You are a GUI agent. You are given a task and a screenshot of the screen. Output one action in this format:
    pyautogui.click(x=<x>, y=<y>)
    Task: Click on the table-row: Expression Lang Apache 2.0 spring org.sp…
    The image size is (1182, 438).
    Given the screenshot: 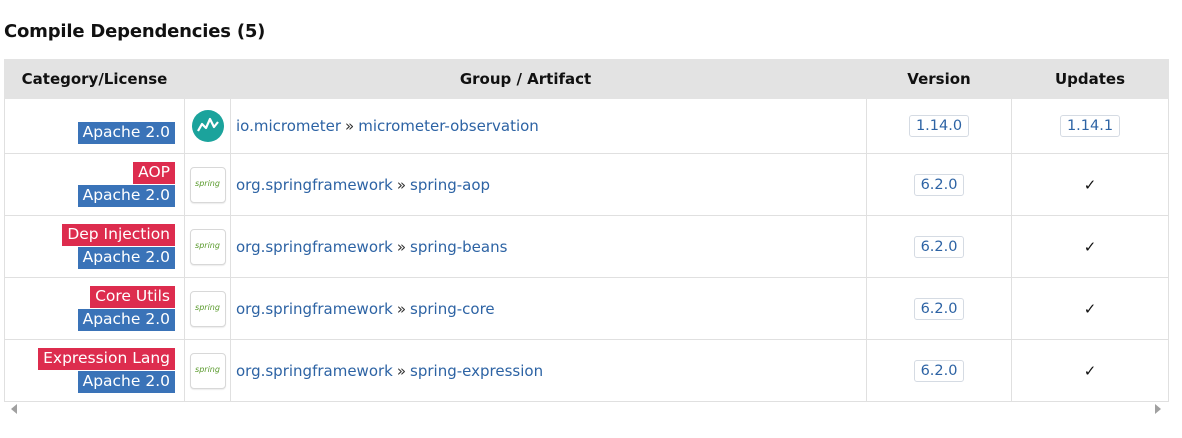 What is the action you would take?
    pyautogui.click(x=587, y=370)
    